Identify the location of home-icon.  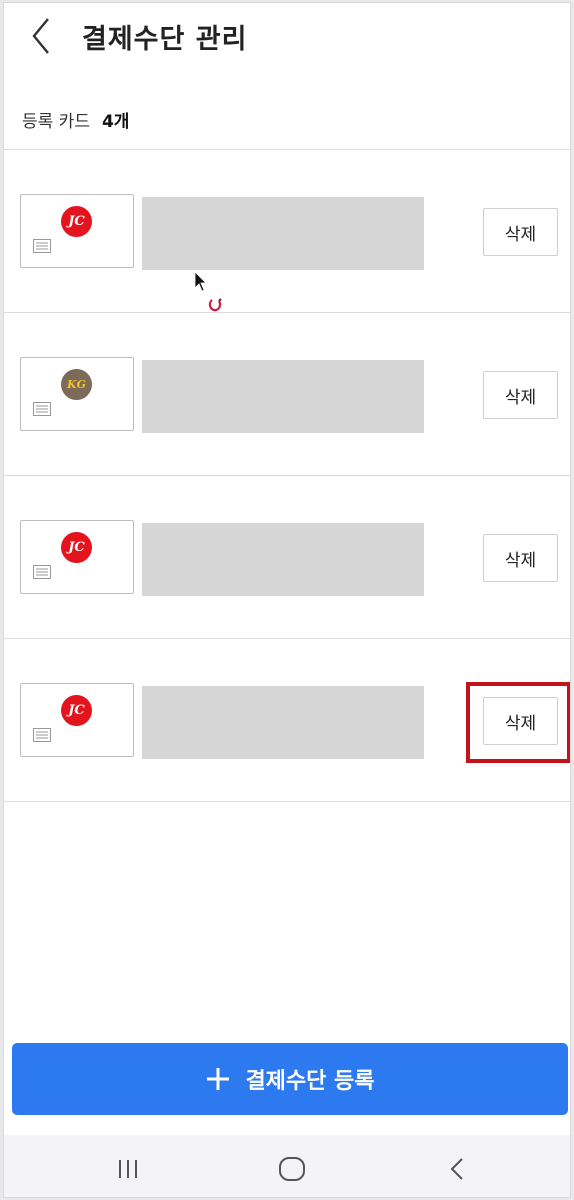
(292, 1169).